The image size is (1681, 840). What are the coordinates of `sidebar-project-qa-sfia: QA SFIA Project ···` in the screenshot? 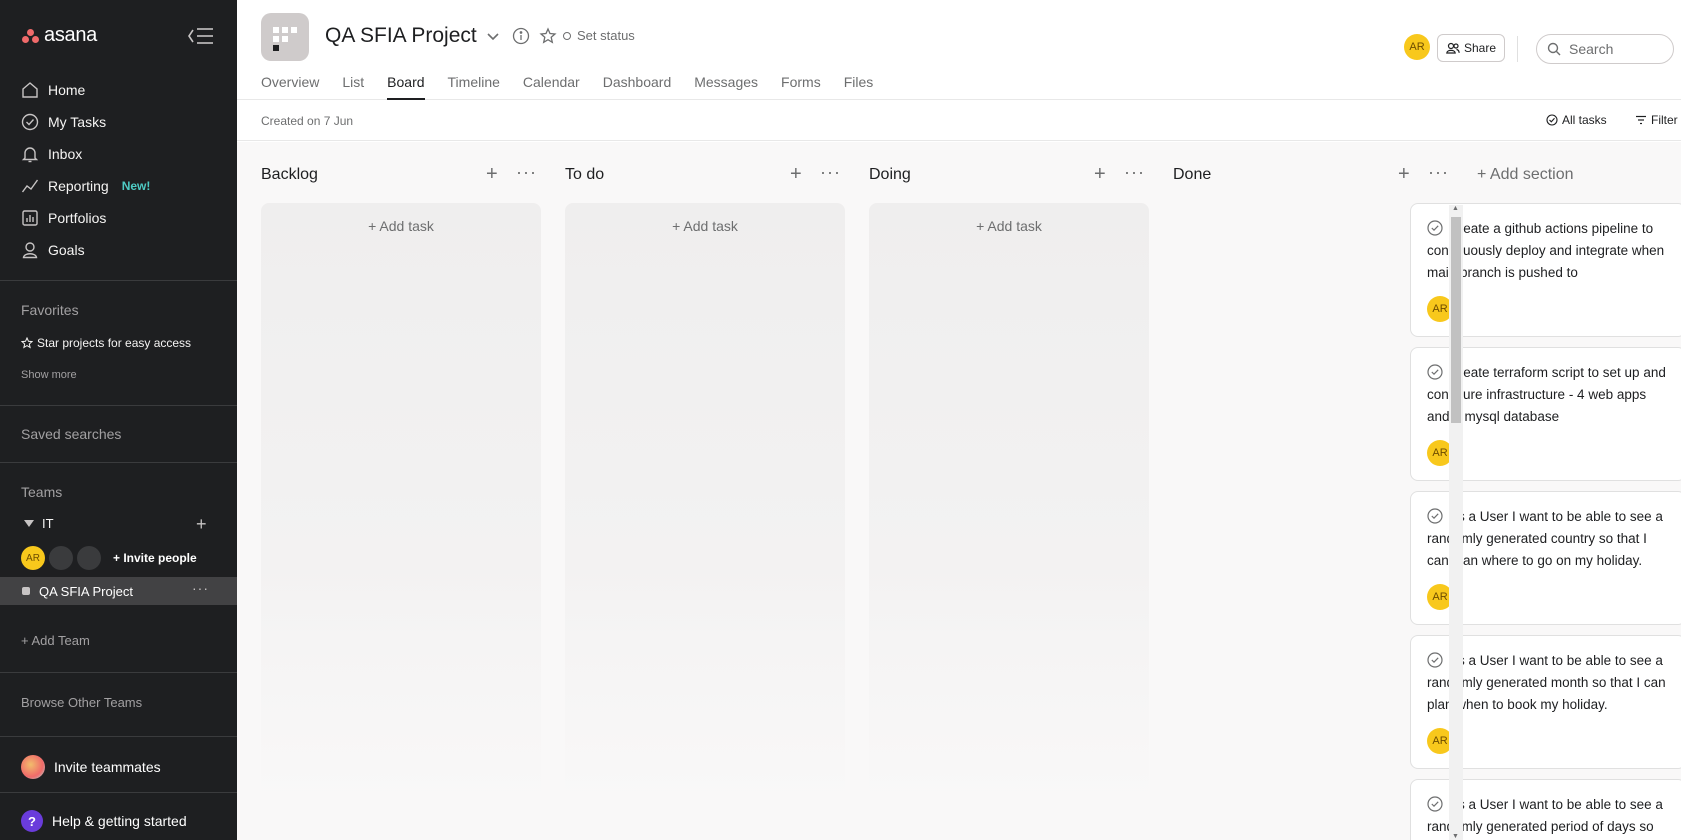 It's located at (118, 591).